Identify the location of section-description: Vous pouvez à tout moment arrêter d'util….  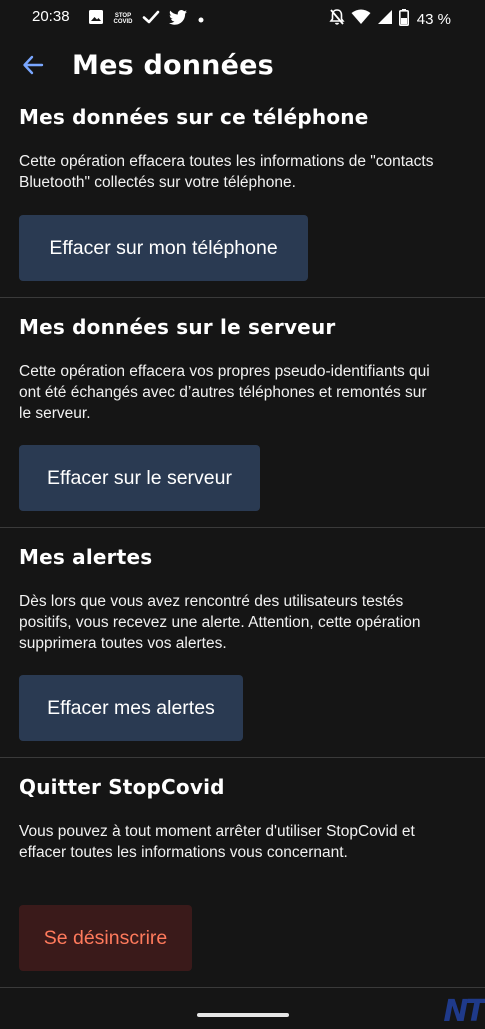
(217, 842).